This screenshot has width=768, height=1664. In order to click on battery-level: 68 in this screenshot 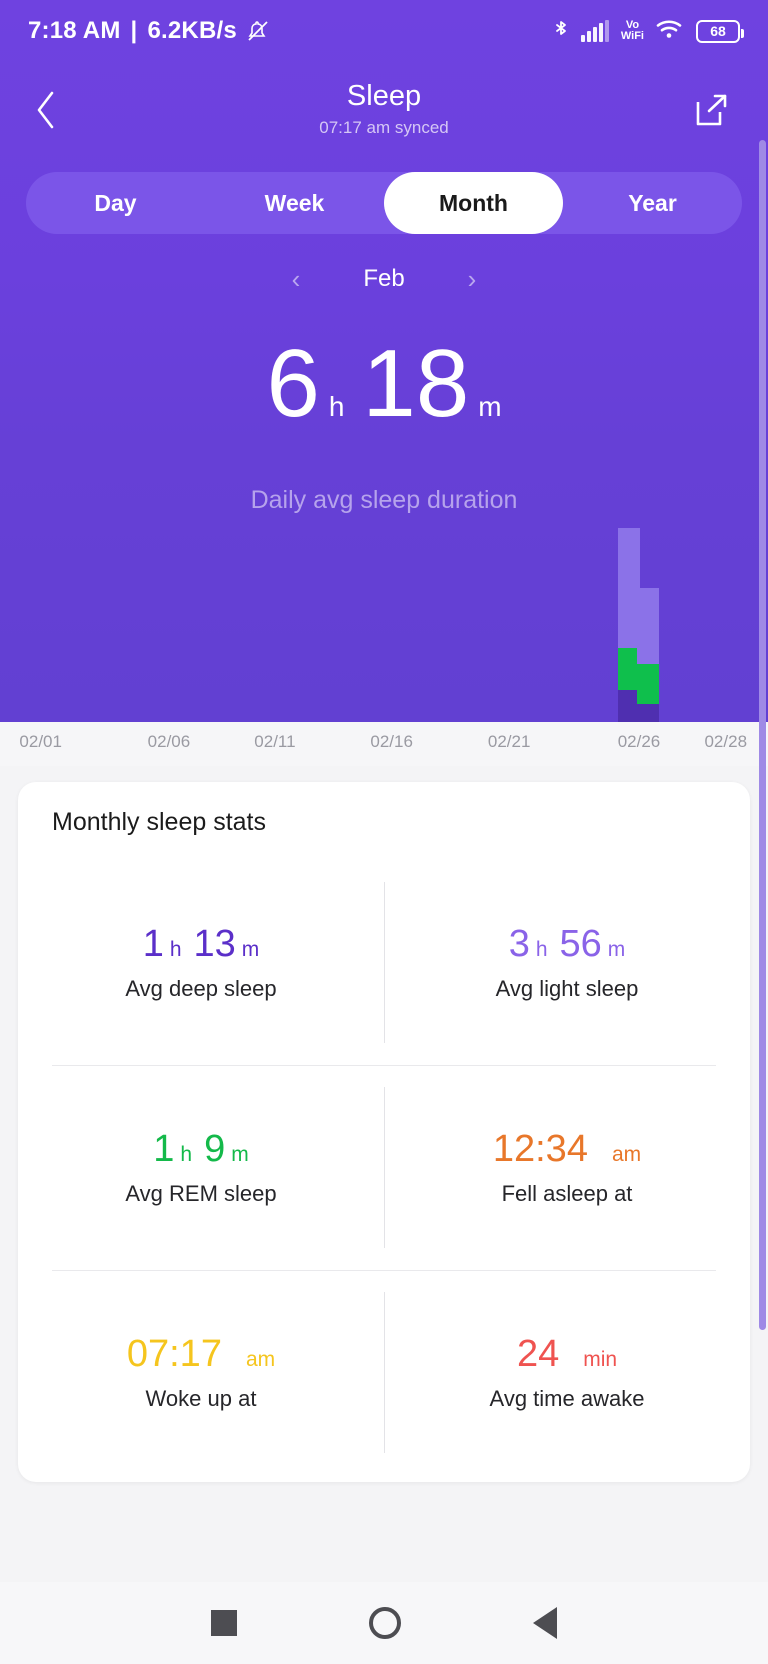, I will do `click(718, 31)`.